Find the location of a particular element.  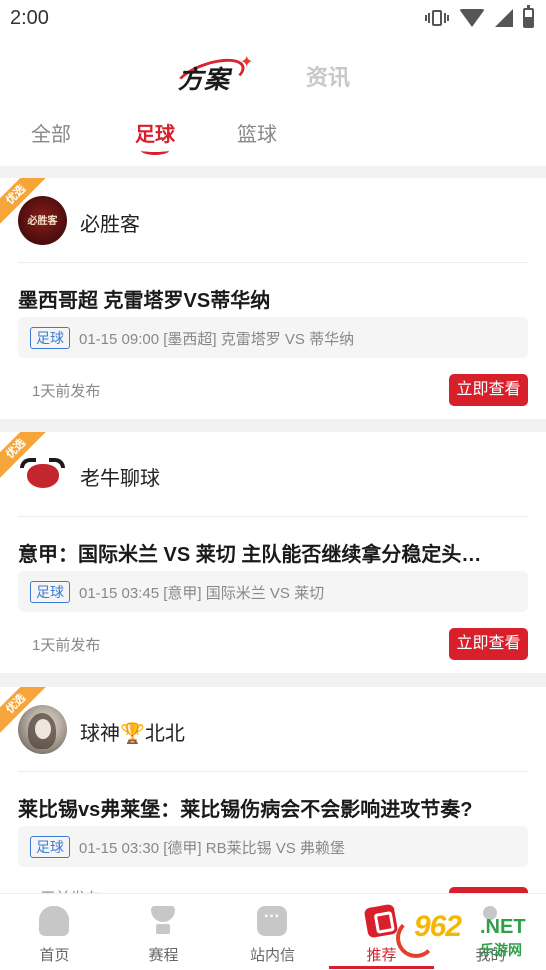

sub-tabs: 全部 足球 篮球 is located at coordinates (273, 136).